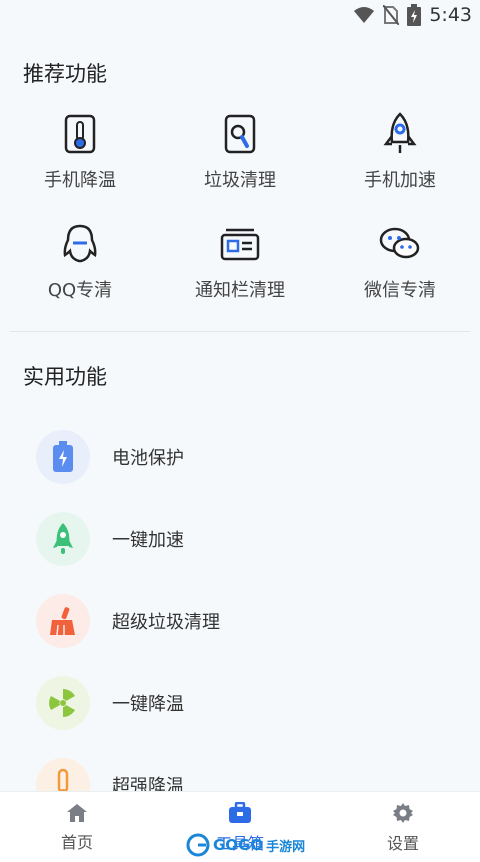 The width and height of the screenshot is (480, 862). Describe the element at coordinates (400, 180) in the screenshot. I see `feature-label: 手机加速` at that location.